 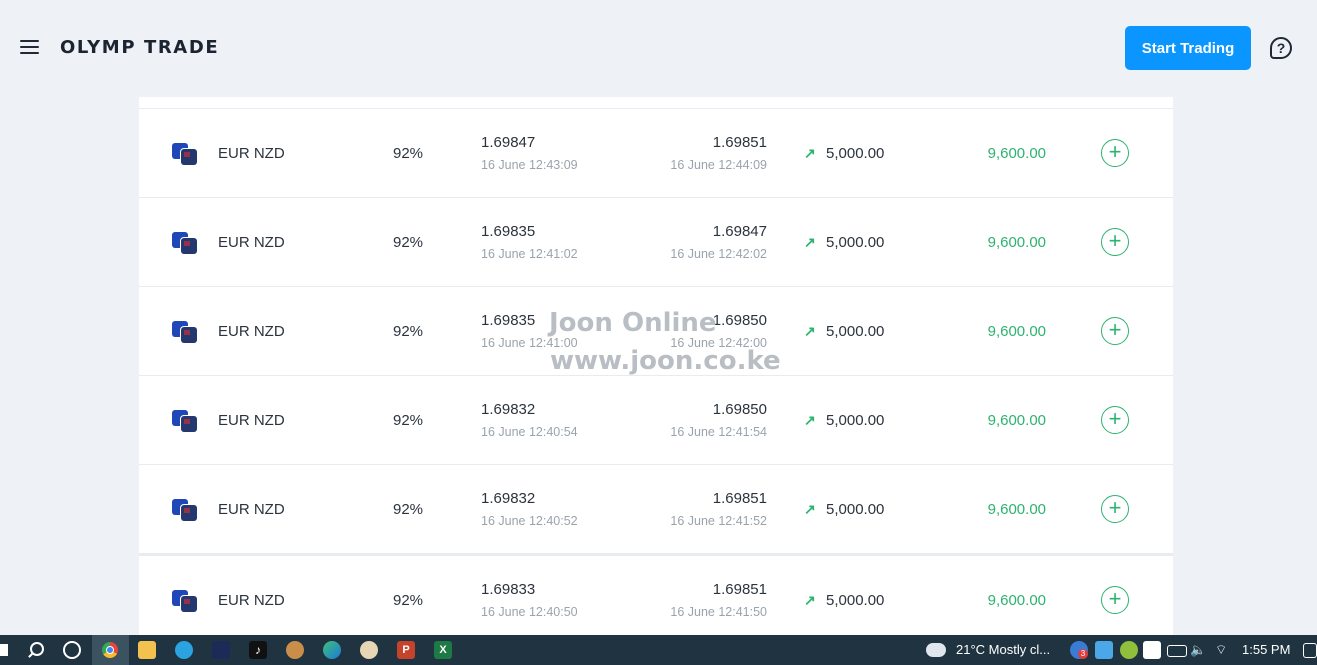 What do you see at coordinates (443, 650) in the screenshot?
I see `excel-icon: X` at bounding box center [443, 650].